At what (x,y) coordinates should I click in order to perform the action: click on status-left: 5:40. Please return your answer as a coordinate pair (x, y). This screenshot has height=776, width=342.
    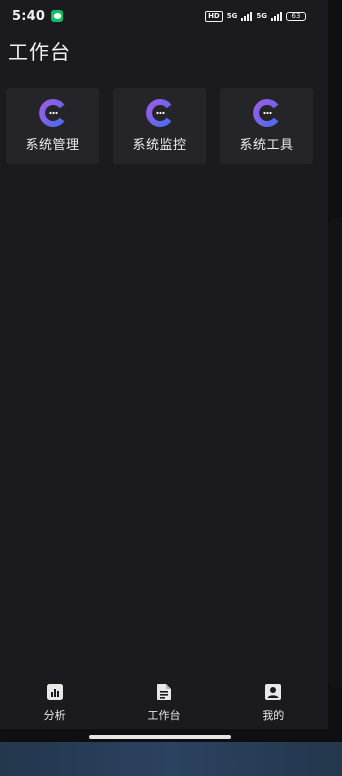
    Looking at the image, I should click on (38, 16).